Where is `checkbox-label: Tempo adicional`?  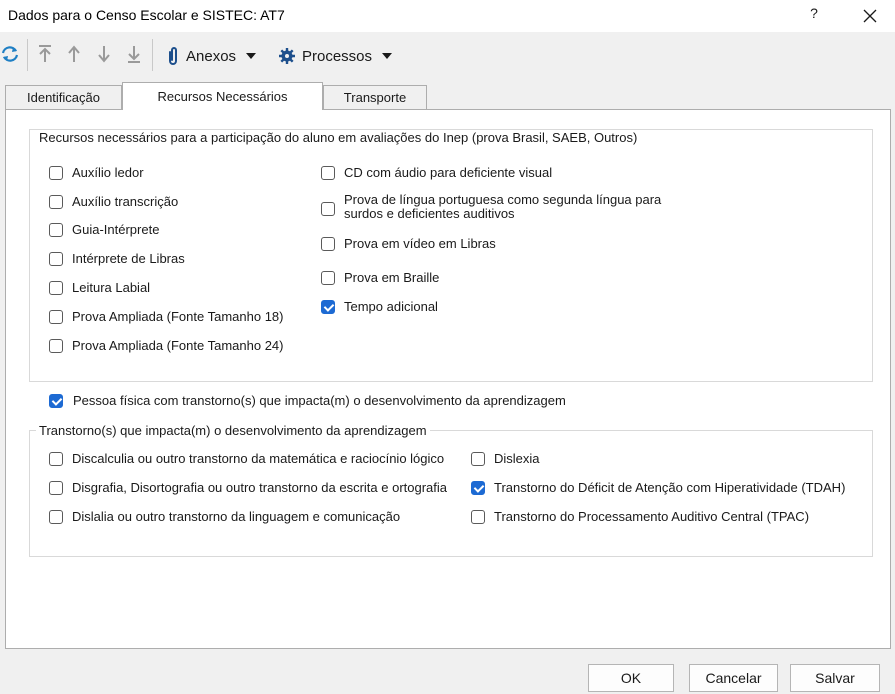 checkbox-label: Tempo adicional is located at coordinates (391, 306).